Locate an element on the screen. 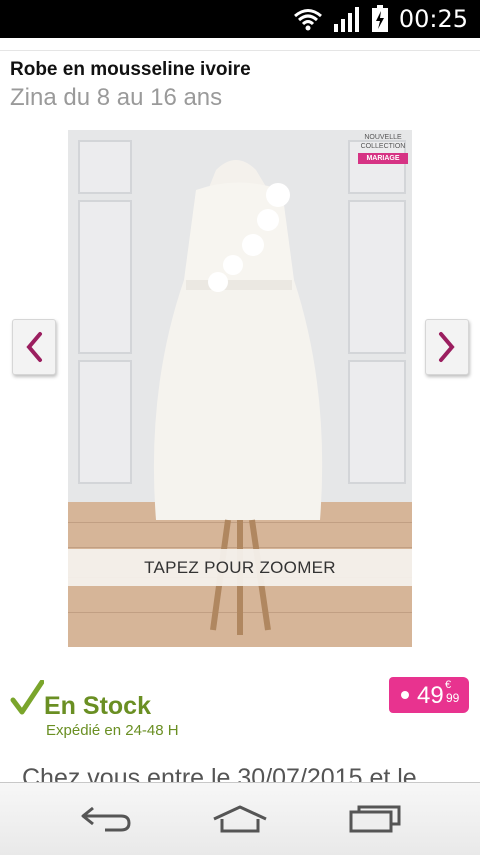 Image resolution: width=480 pixels, height=855 pixels. checkmark-icon is located at coordinates (27, 697).